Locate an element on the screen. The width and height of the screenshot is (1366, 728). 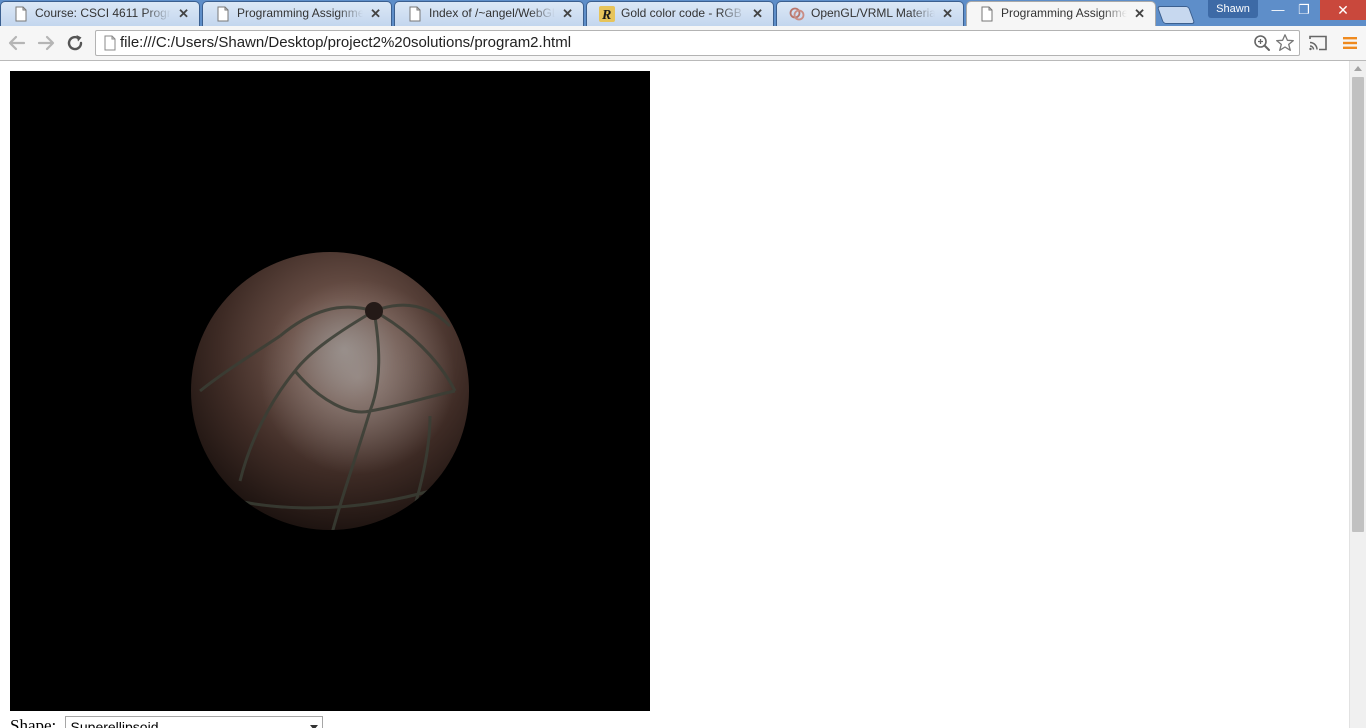
tab-title: Gold color code - RGB go is located at coordinates (683, 13).